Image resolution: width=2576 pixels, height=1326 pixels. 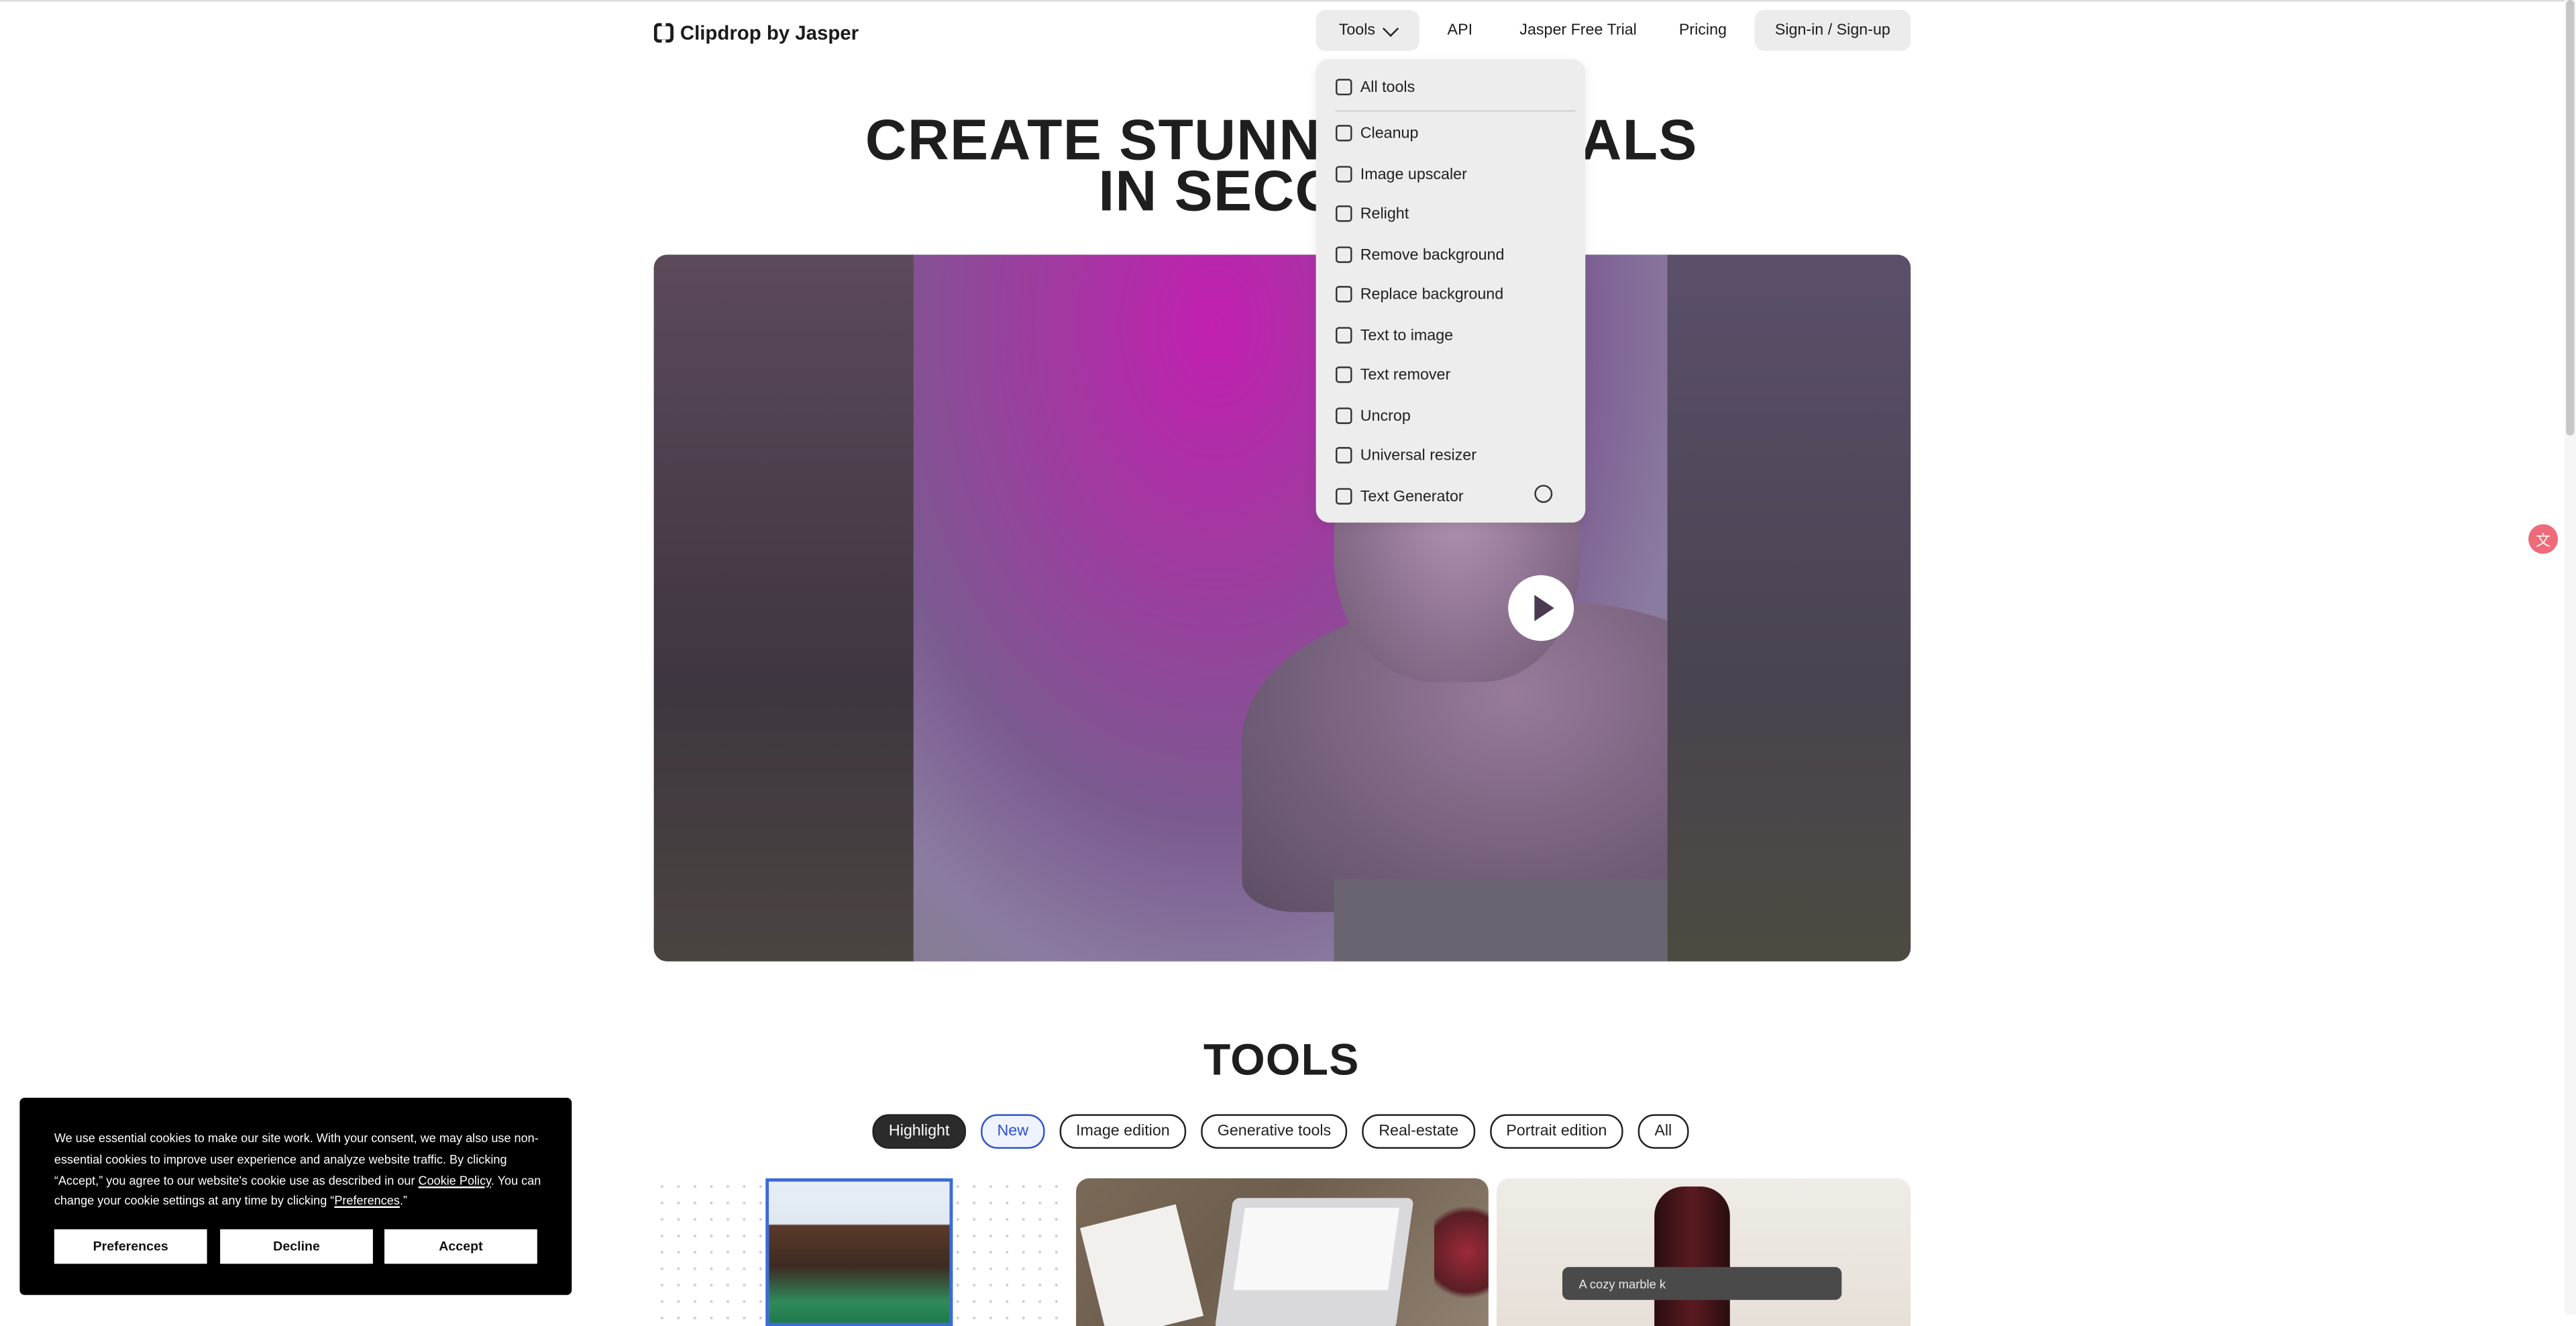 I want to click on prompt-input: A cozy marble k, so click(x=1702, y=1283).